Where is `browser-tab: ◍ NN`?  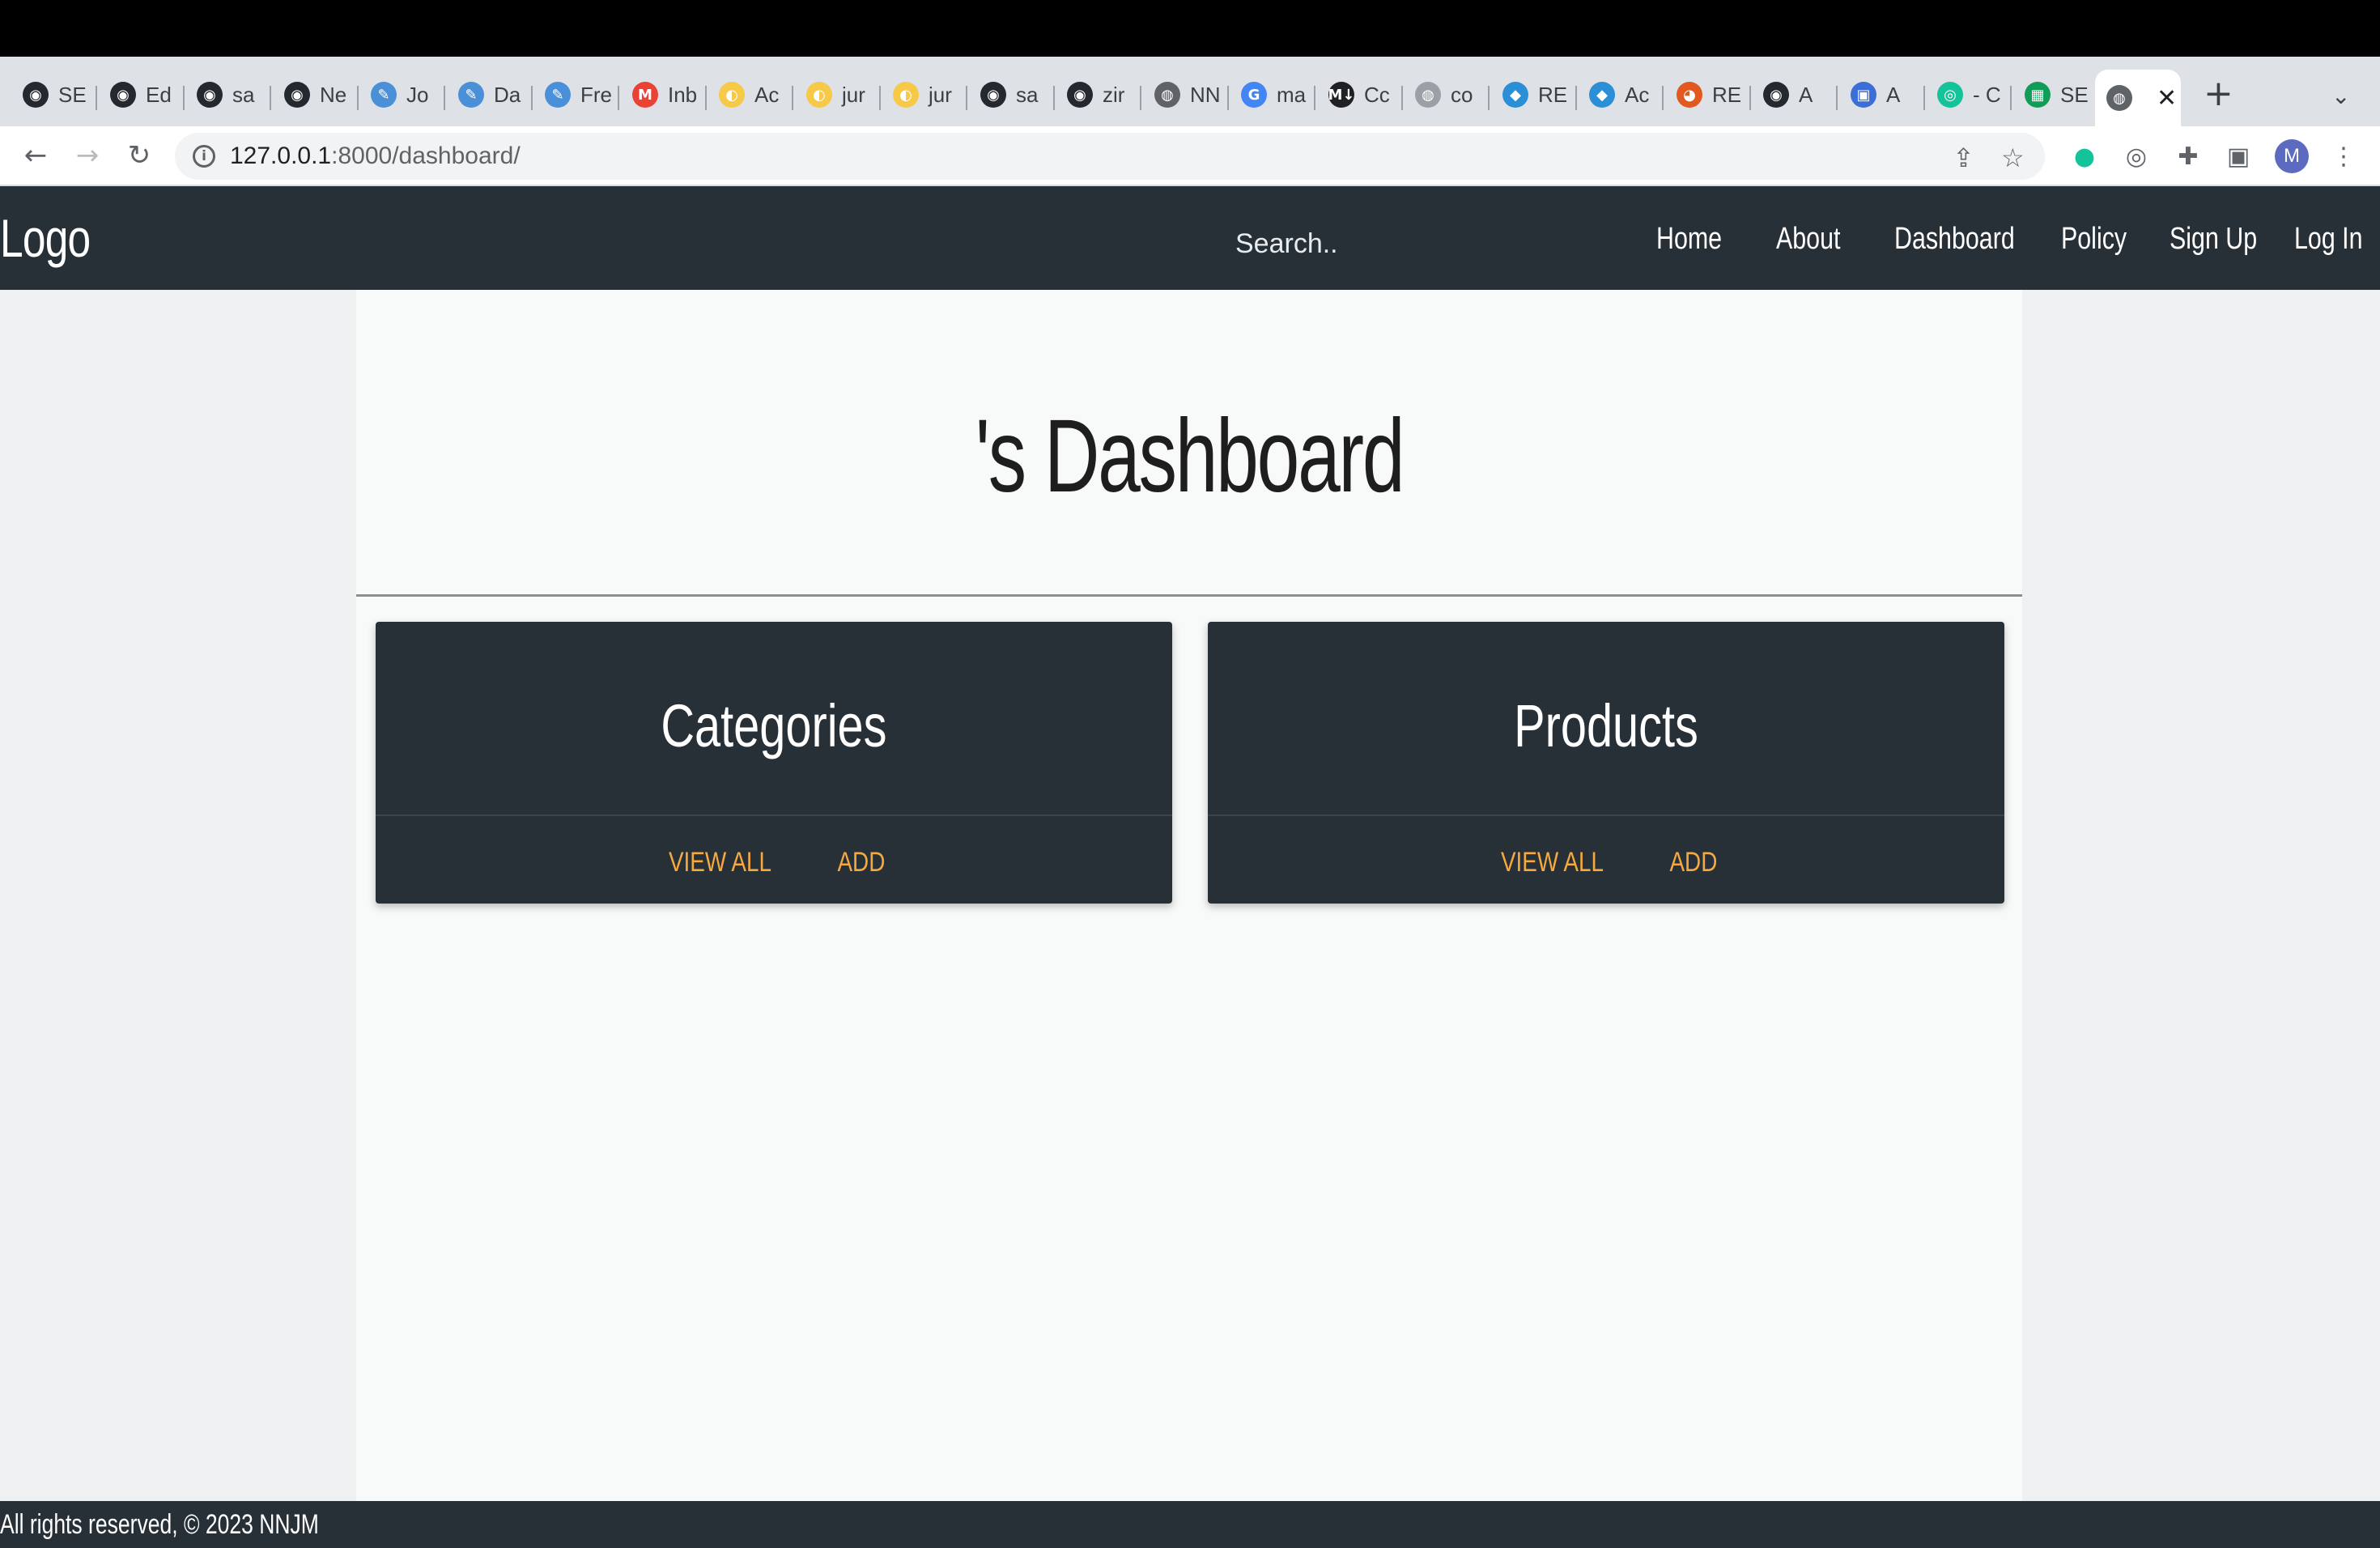
browser-tab: ◍ NN is located at coordinates (1185, 95).